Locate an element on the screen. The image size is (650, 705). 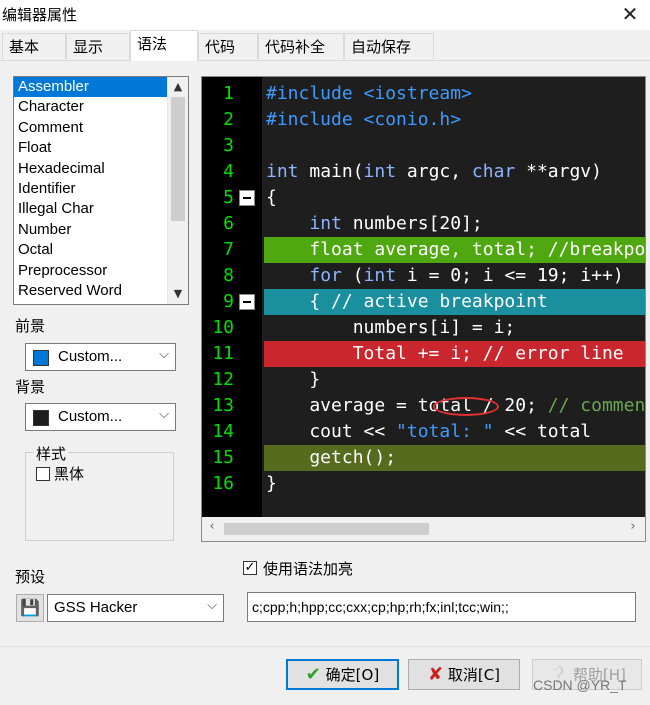
code-line: 4 int main(int argc, char **argv) is located at coordinates (423, 172).